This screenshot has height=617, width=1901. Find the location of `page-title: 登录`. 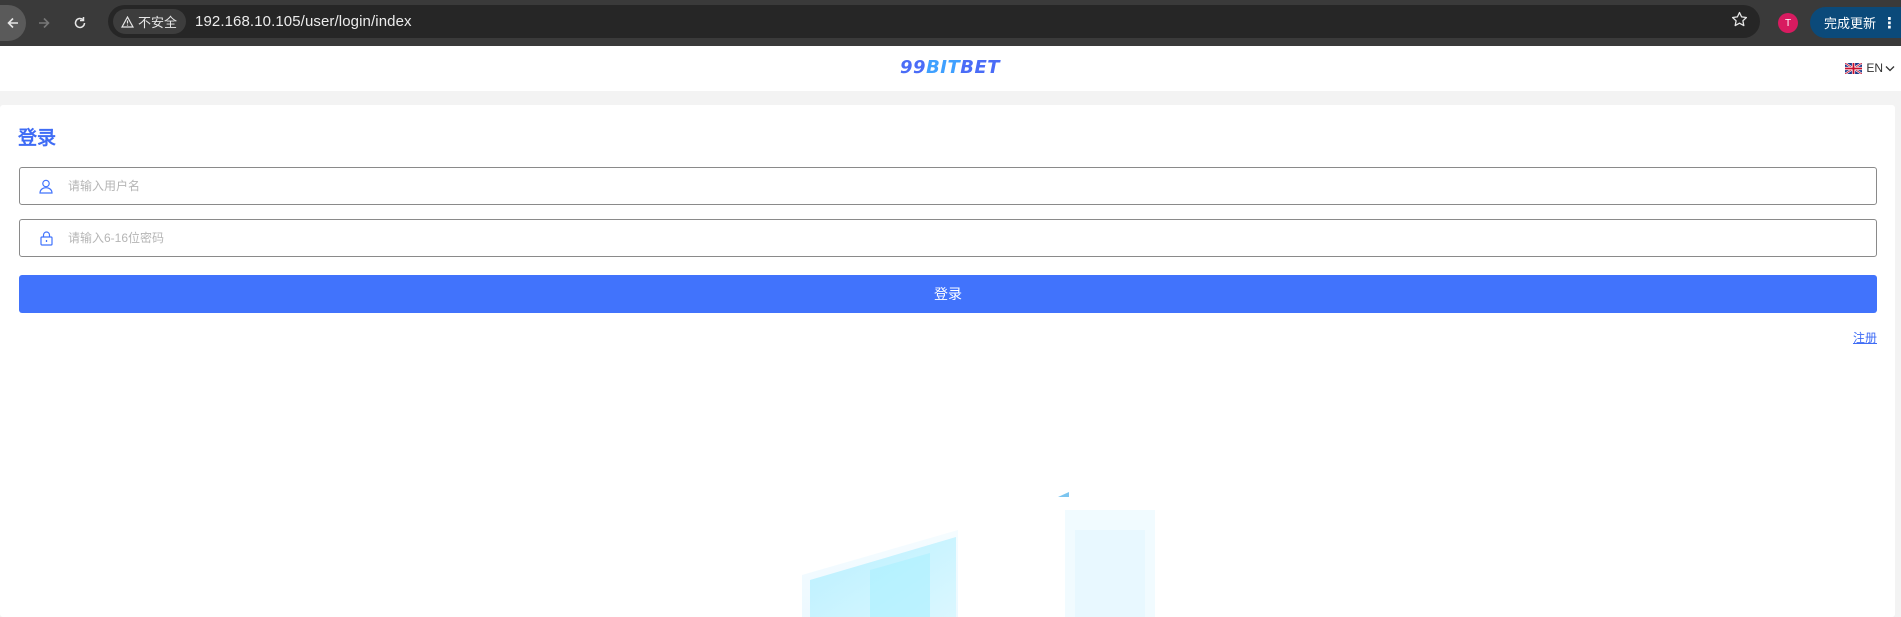

page-title: 登录 is located at coordinates (37, 138).